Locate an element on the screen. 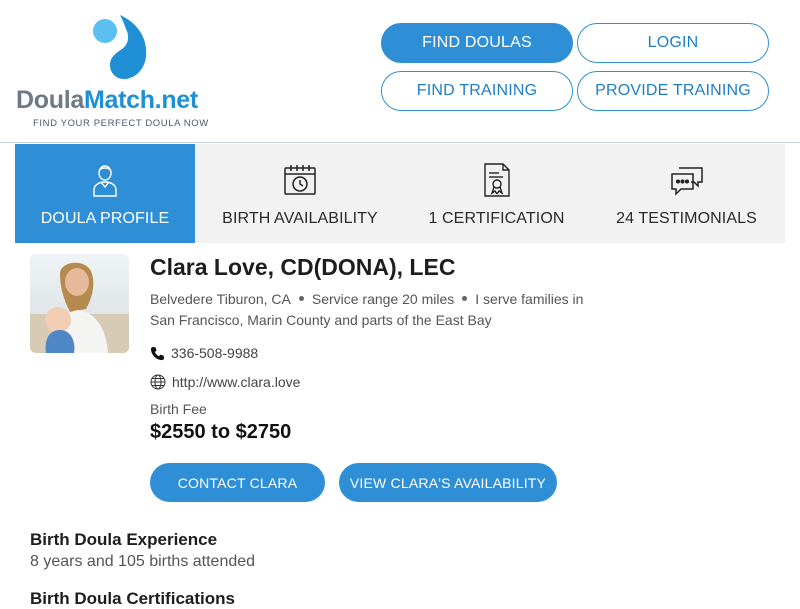 This screenshot has width=800, height=609. experience-heading: Birth Doula Experience is located at coordinates (124, 539).